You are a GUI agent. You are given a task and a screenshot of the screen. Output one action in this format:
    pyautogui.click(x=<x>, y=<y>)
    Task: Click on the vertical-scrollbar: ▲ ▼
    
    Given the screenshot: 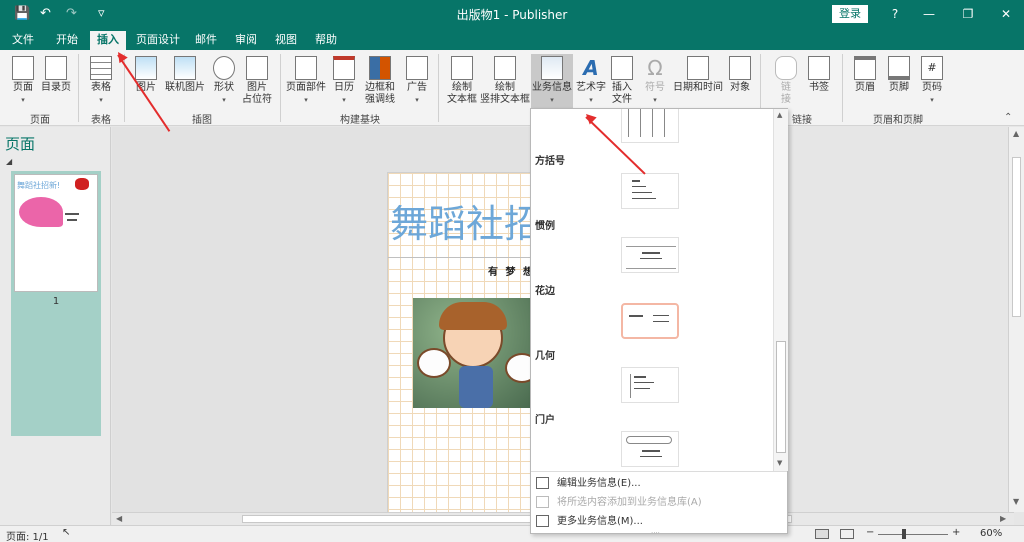 What is the action you would take?
    pyautogui.click(x=1016, y=319)
    